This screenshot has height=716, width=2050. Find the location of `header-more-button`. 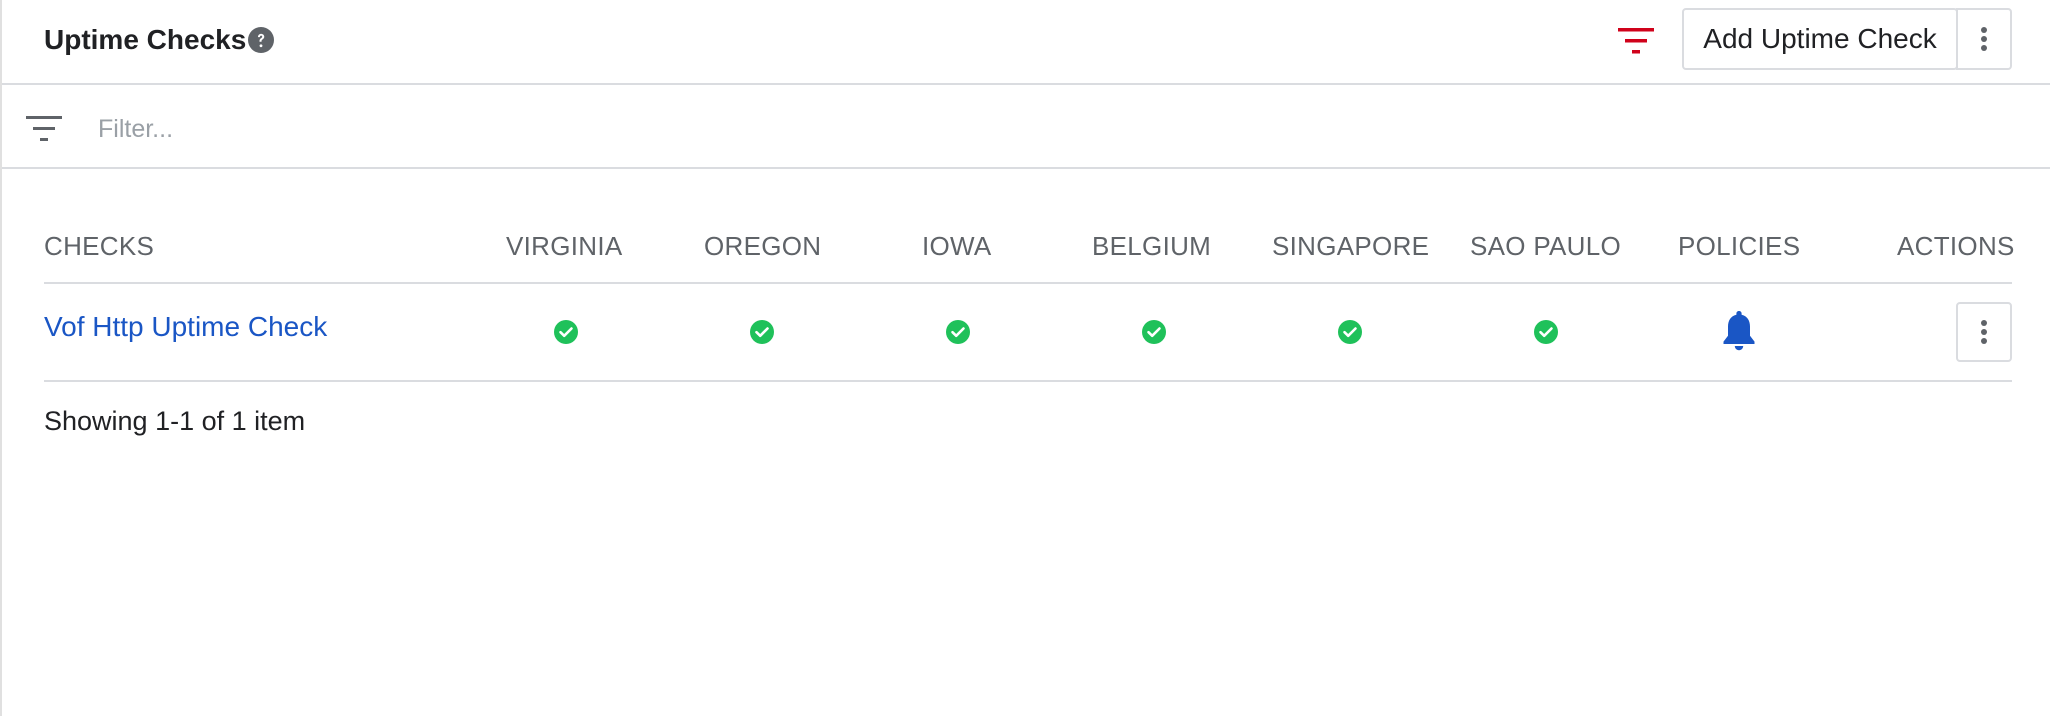

header-more-button is located at coordinates (1984, 39).